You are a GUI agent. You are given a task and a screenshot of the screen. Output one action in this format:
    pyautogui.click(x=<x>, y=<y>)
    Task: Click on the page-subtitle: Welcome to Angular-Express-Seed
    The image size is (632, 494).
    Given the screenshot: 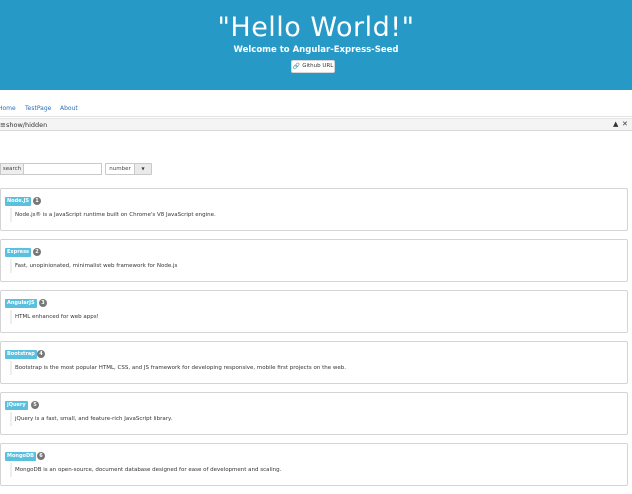 What is the action you would take?
    pyautogui.click(x=316, y=50)
    